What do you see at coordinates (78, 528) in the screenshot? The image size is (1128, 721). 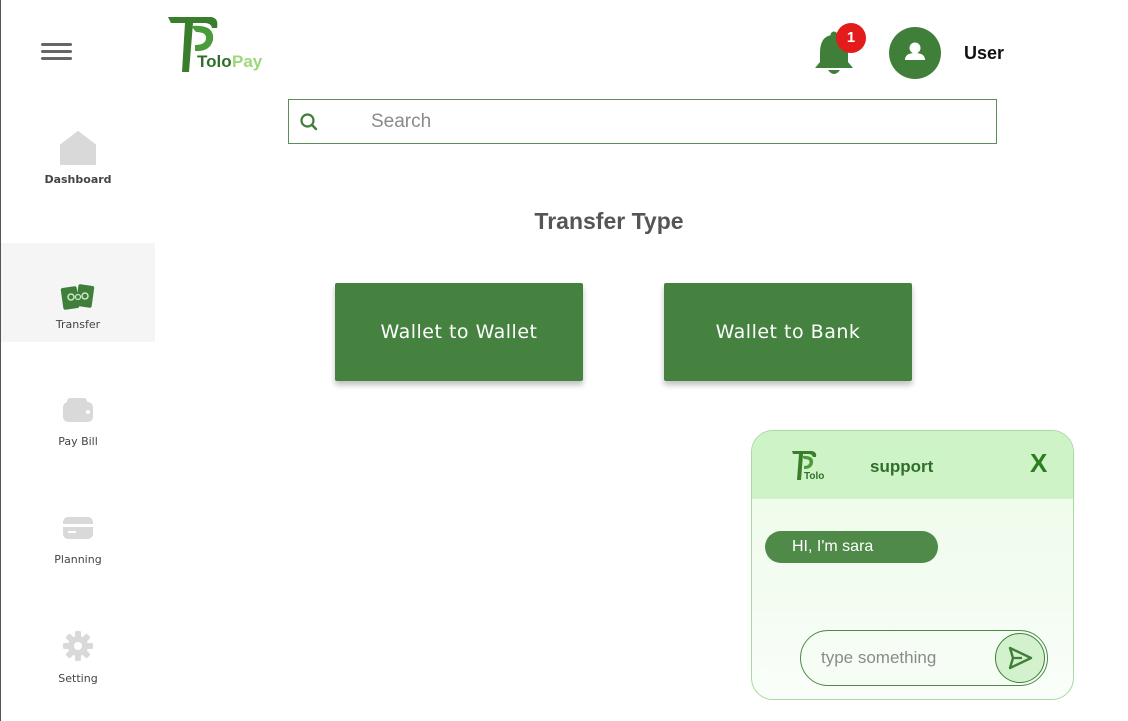 I see `card-icon` at bounding box center [78, 528].